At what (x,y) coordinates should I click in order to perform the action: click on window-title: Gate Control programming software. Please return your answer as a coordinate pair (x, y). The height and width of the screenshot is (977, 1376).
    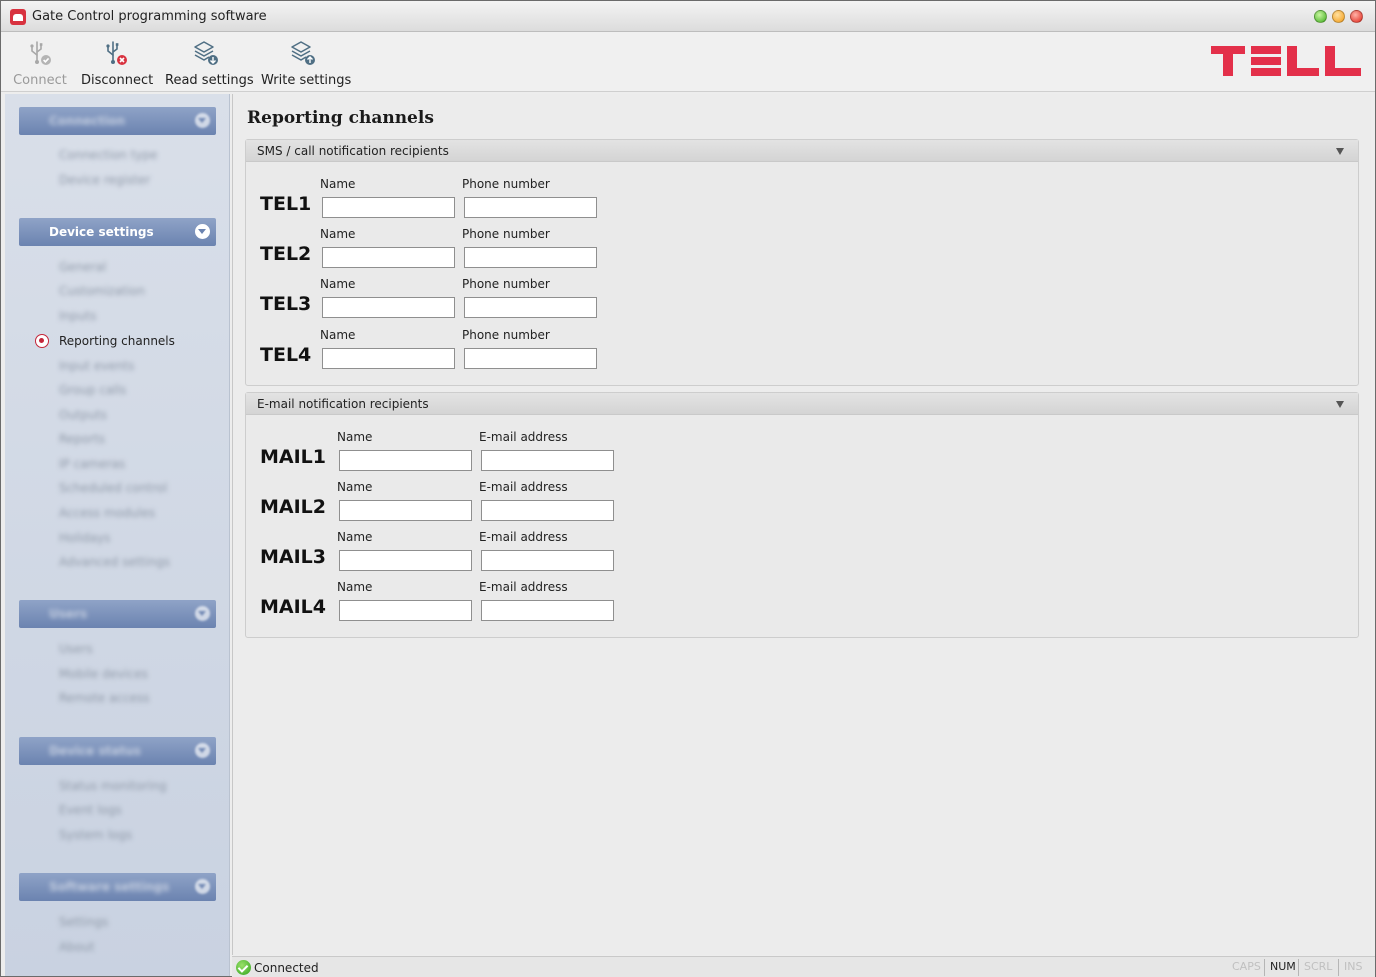
    Looking at the image, I should click on (149, 16).